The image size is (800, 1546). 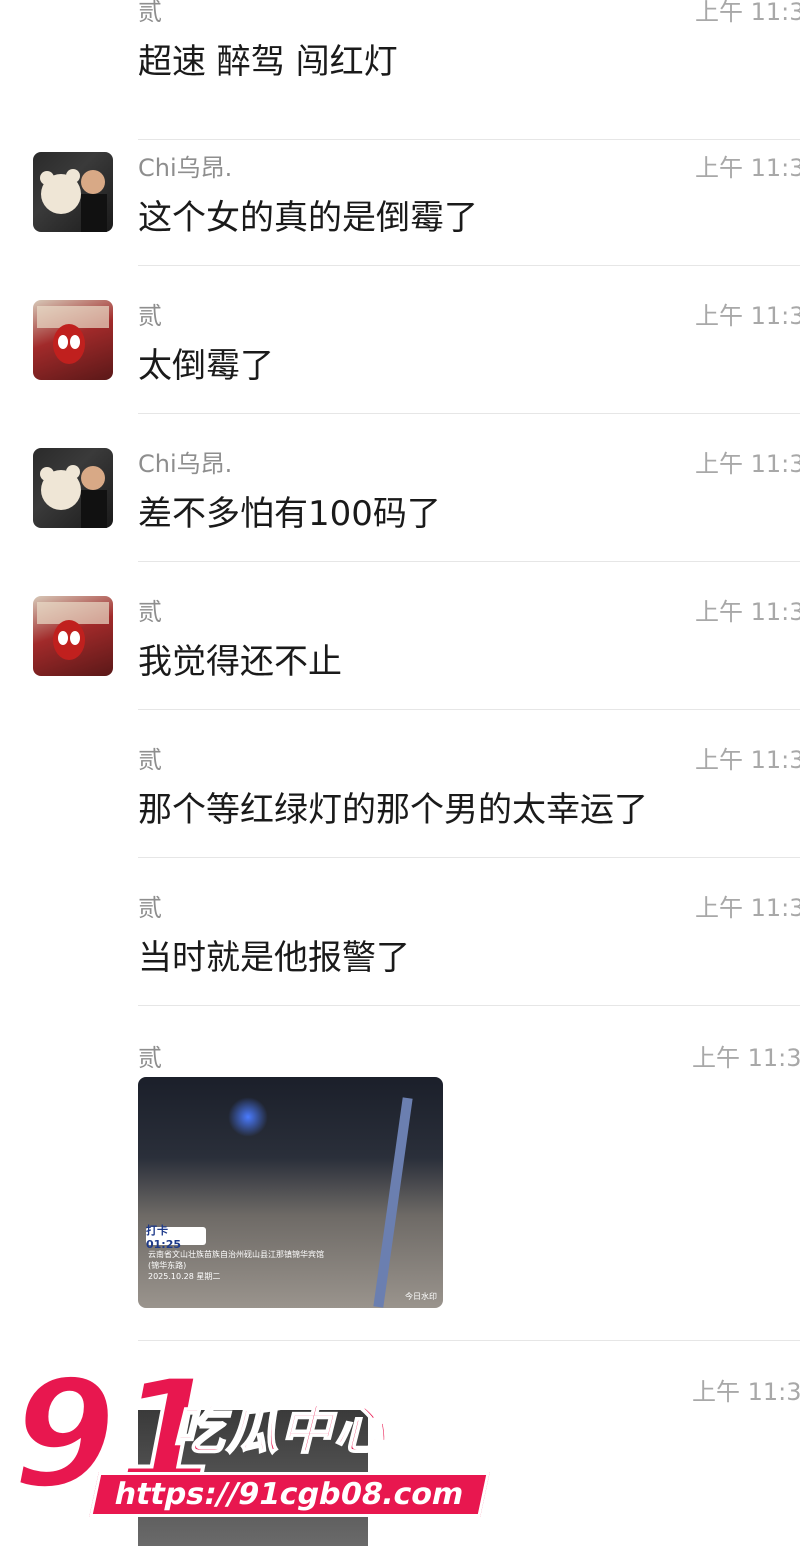 I want to click on message-text: 这个女的真的是倒霉了, so click(x=308, y=218).